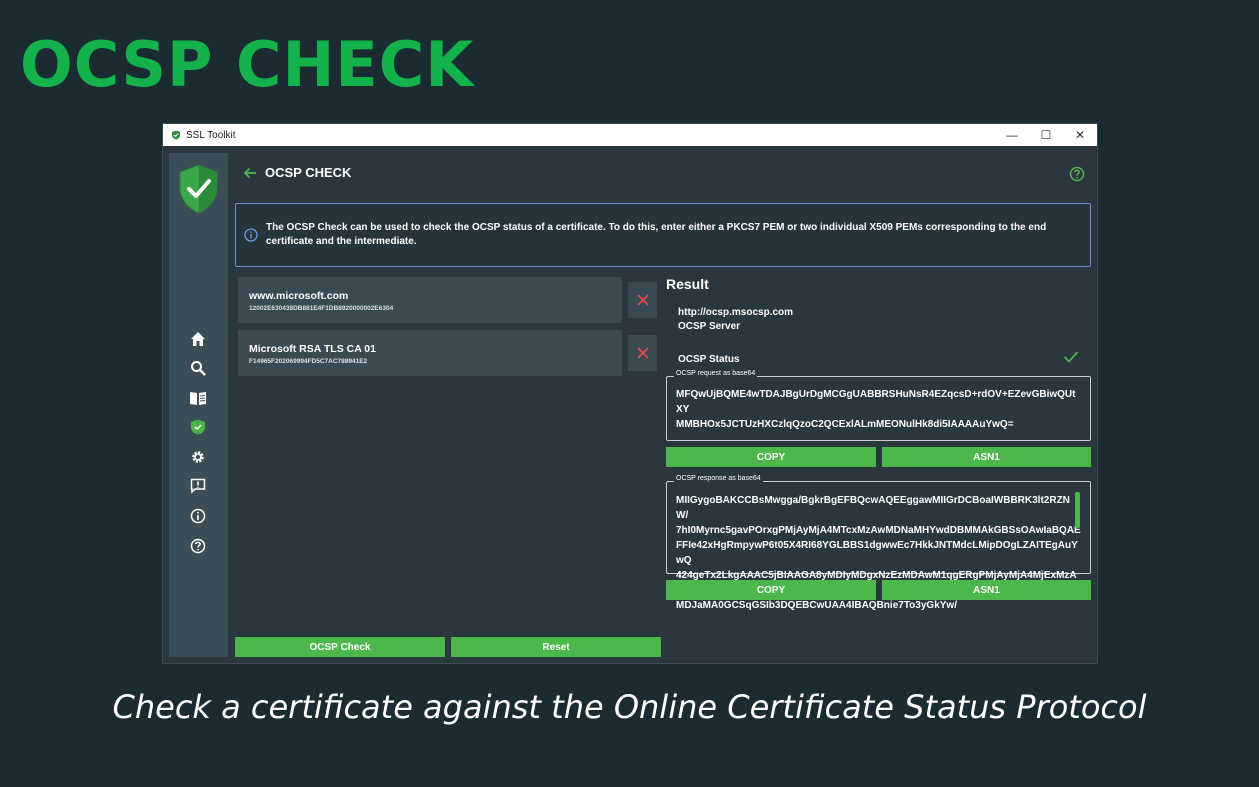  I want to click on sidebar, so click(198, 405).